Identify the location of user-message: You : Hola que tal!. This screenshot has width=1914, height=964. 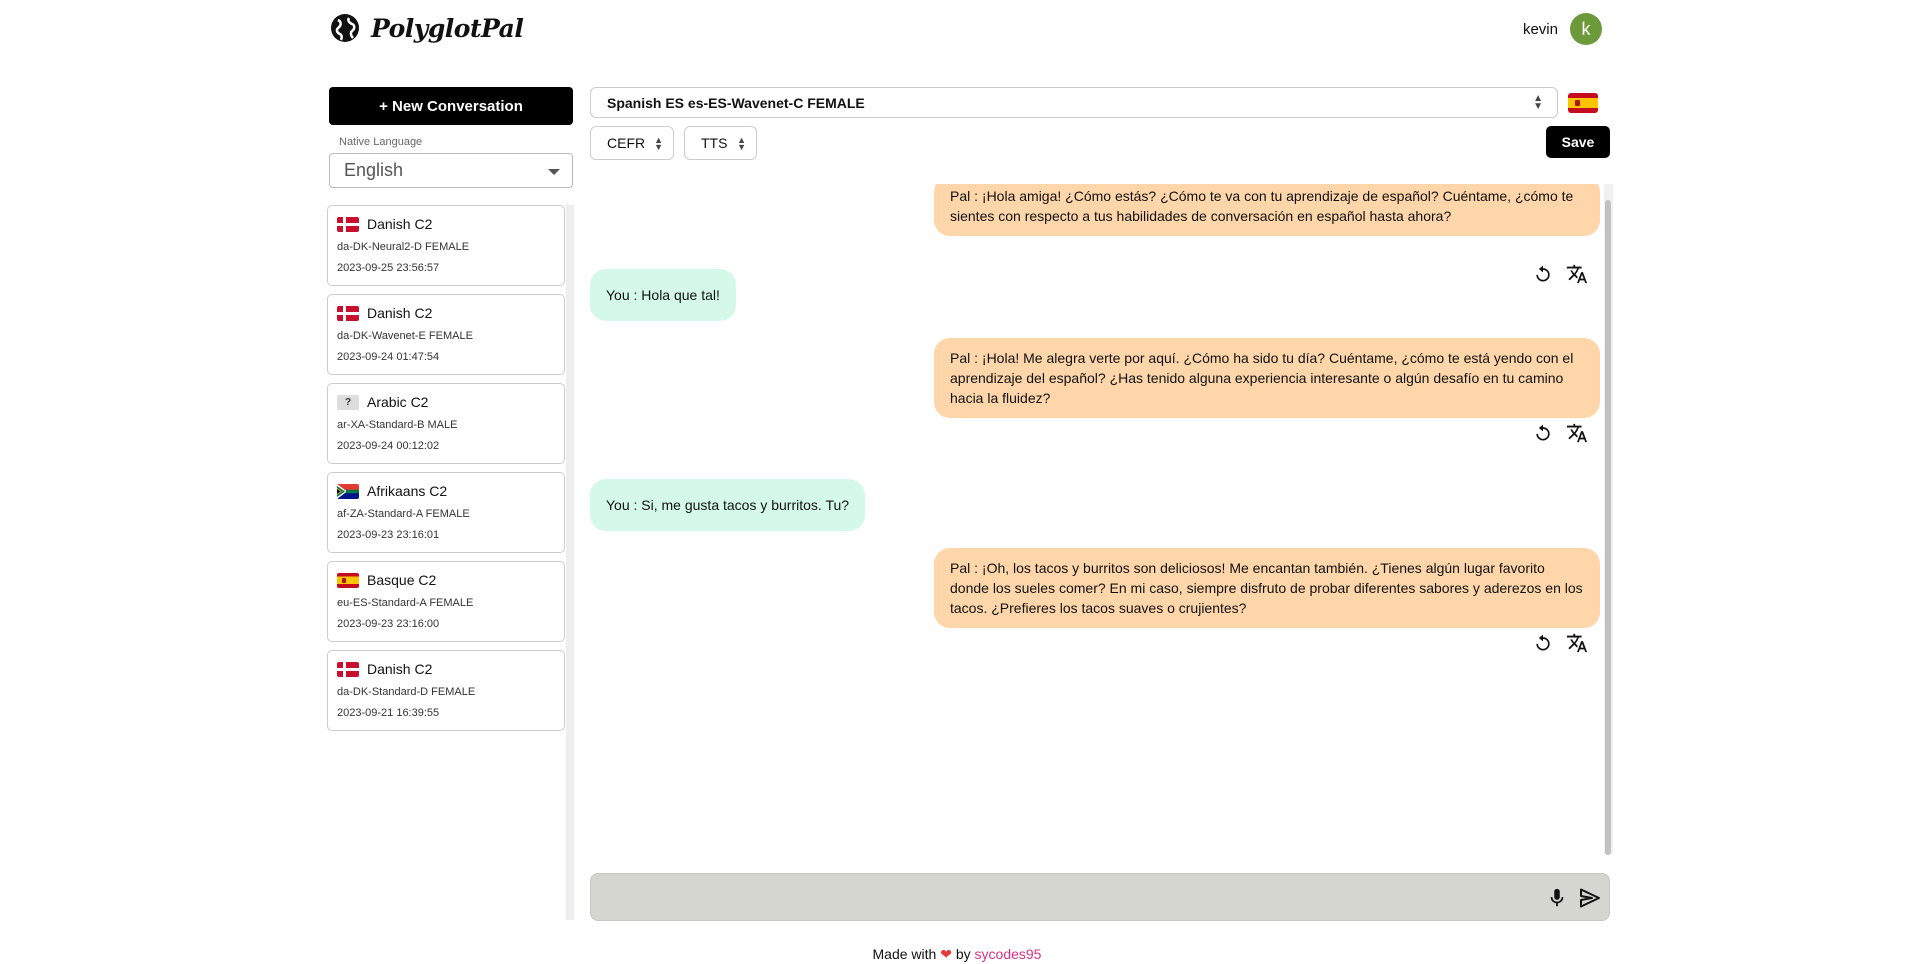
(663, 295).